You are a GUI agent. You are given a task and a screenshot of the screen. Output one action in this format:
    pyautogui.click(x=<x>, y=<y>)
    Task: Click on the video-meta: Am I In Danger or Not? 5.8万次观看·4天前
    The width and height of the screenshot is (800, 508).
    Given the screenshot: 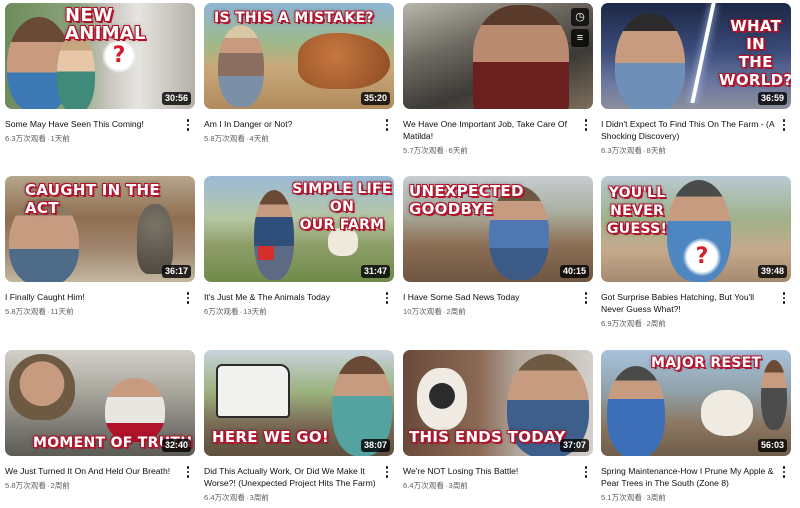 What is the action you would take?
    pyautogui.click(x=299, y=131)
    